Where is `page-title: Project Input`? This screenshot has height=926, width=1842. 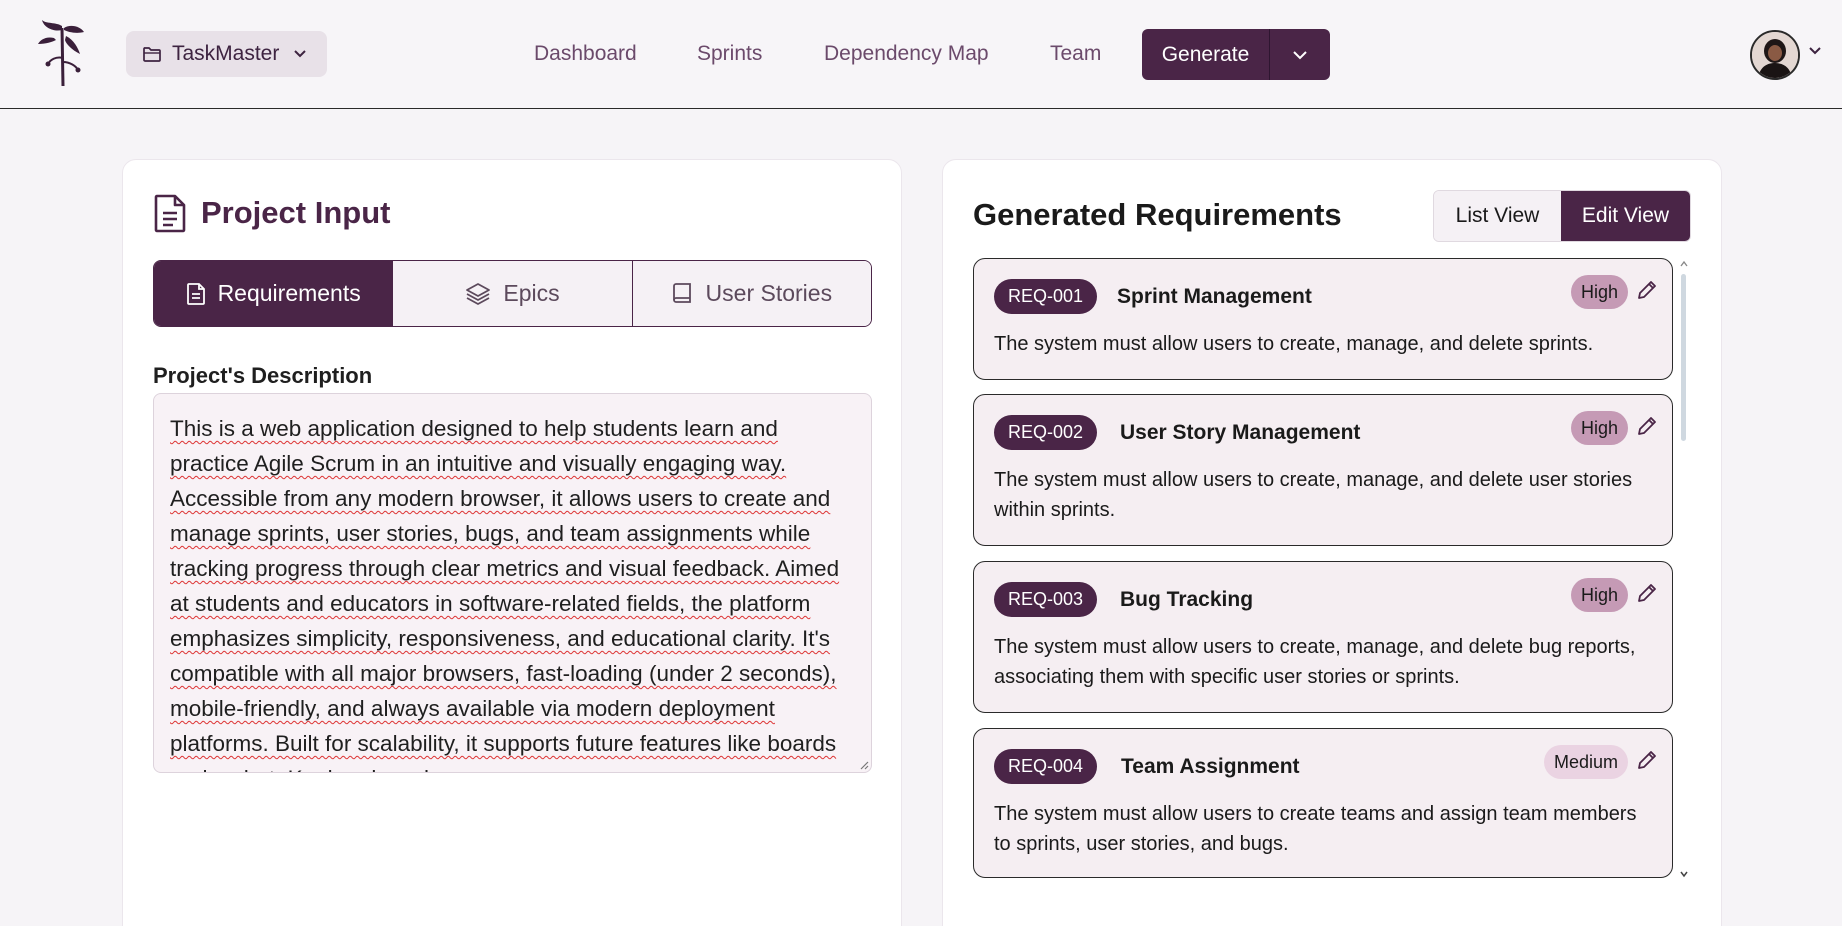
page-title: Project Input is located at coordinates (296, 212).